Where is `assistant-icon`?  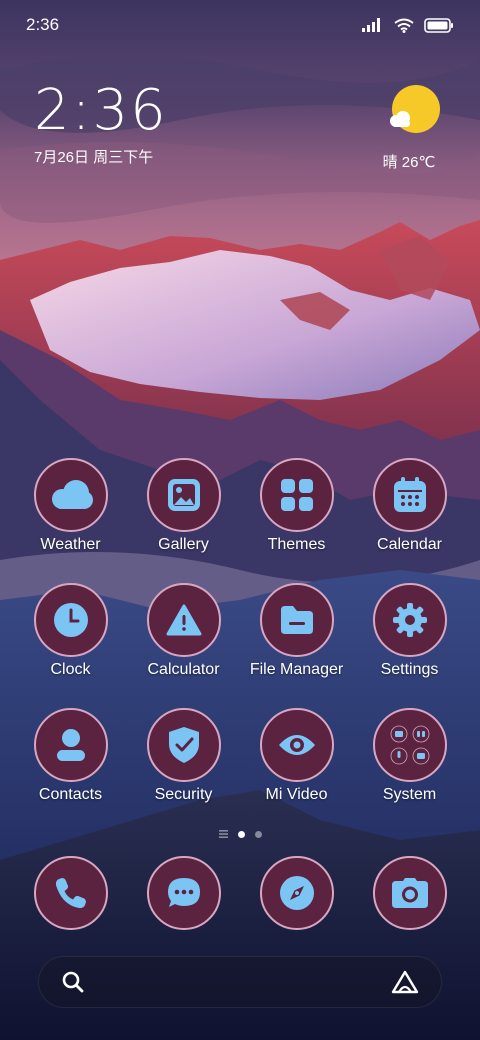 assistant-icon is located at coordinates (405, 982).